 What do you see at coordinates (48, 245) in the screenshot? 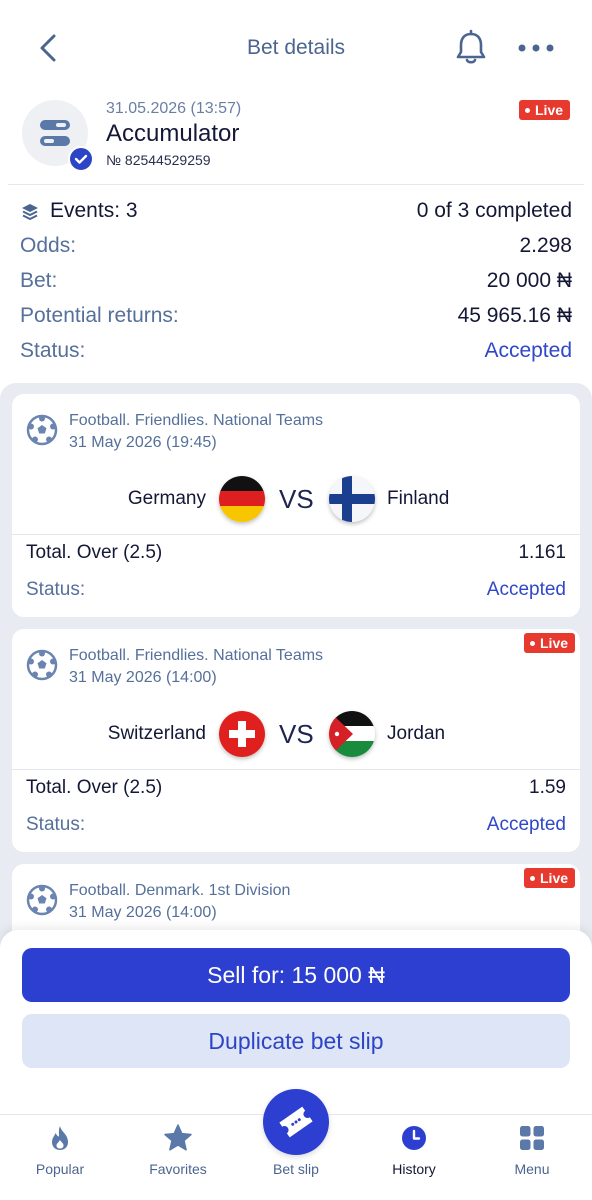
I see `odds-label: Odds:` at bounding box center [48, 245].